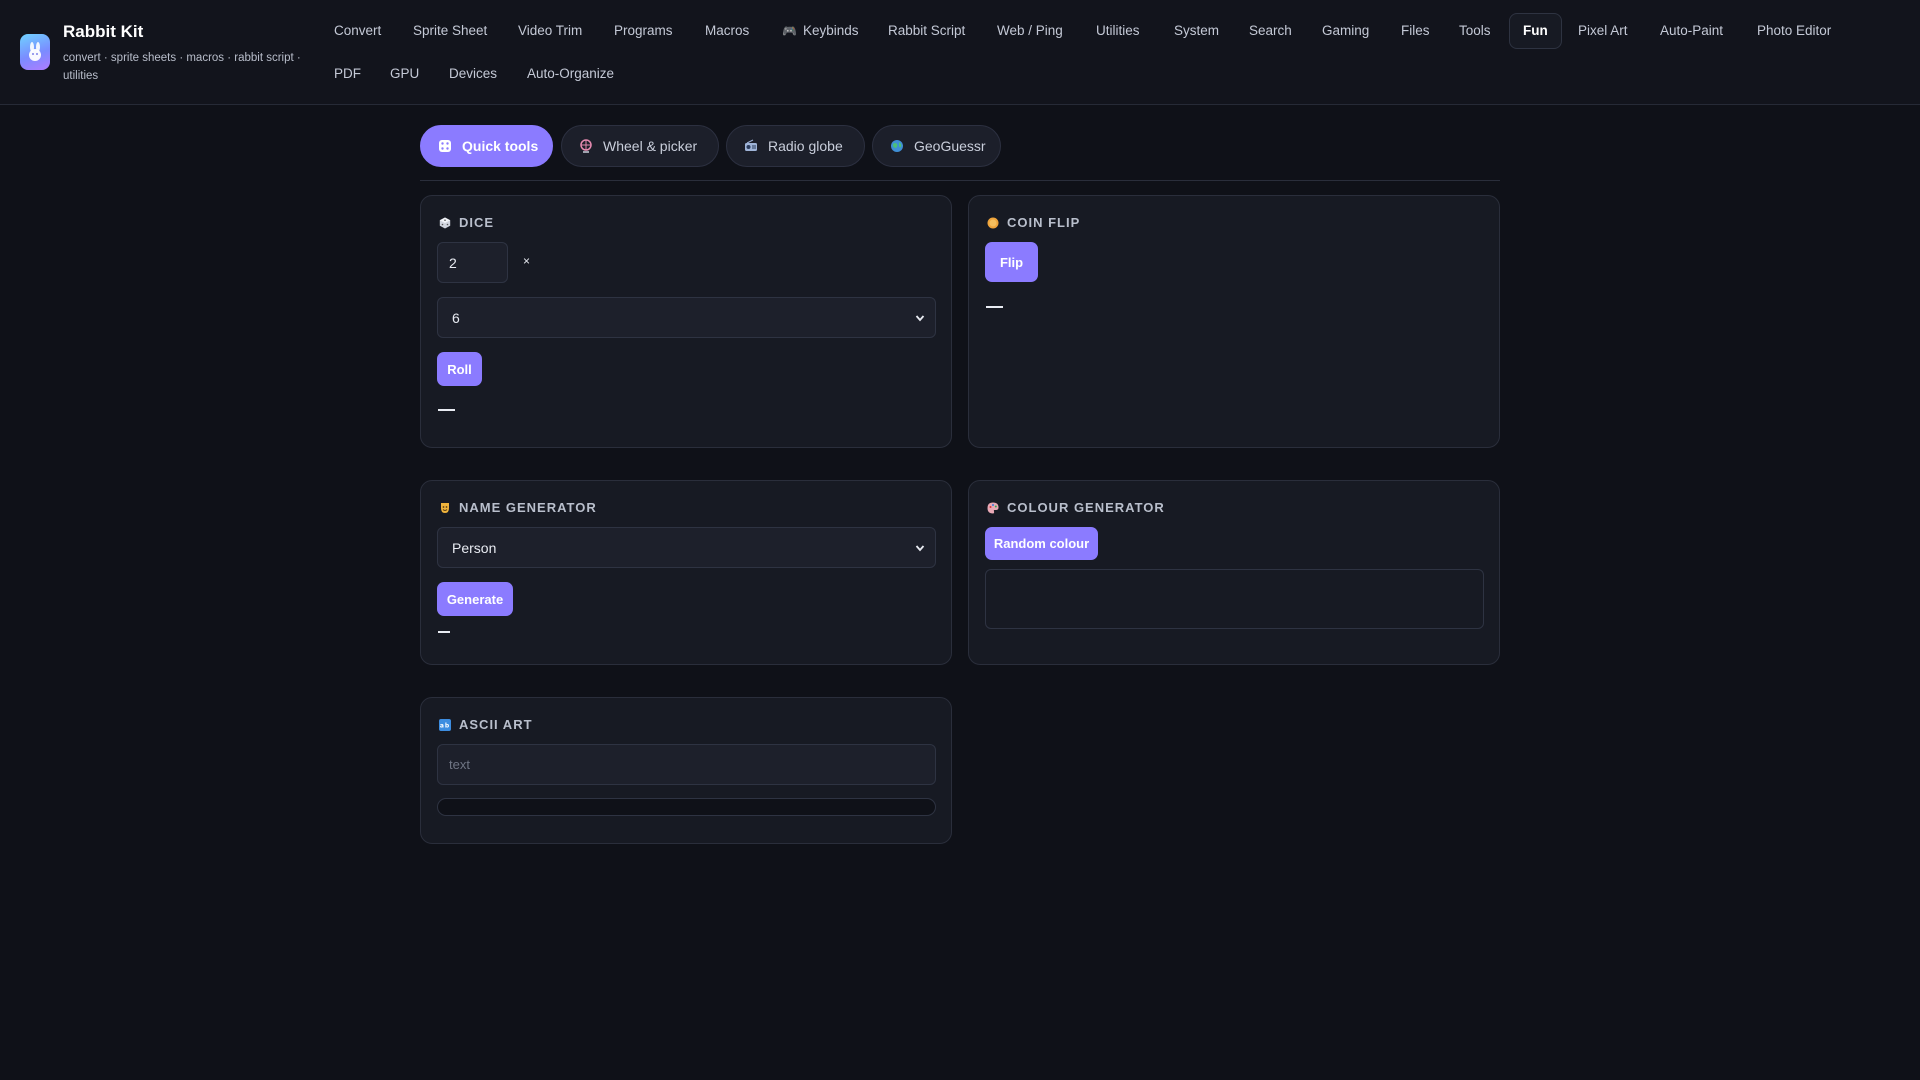 This screenshot has height=1080, width=1920. What do you see at coordinates (789, 31) in the screenshot?
I see `gamepad-icon: 🎮` at bounding box center [789, 31].